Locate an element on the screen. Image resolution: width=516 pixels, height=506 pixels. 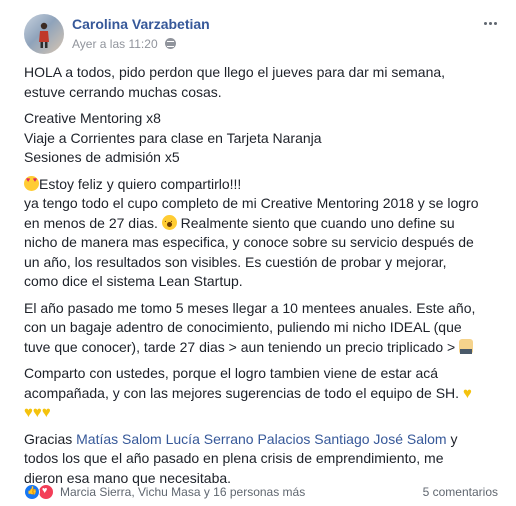
technologist-emoji-icon is located at coordinates (466, 346).